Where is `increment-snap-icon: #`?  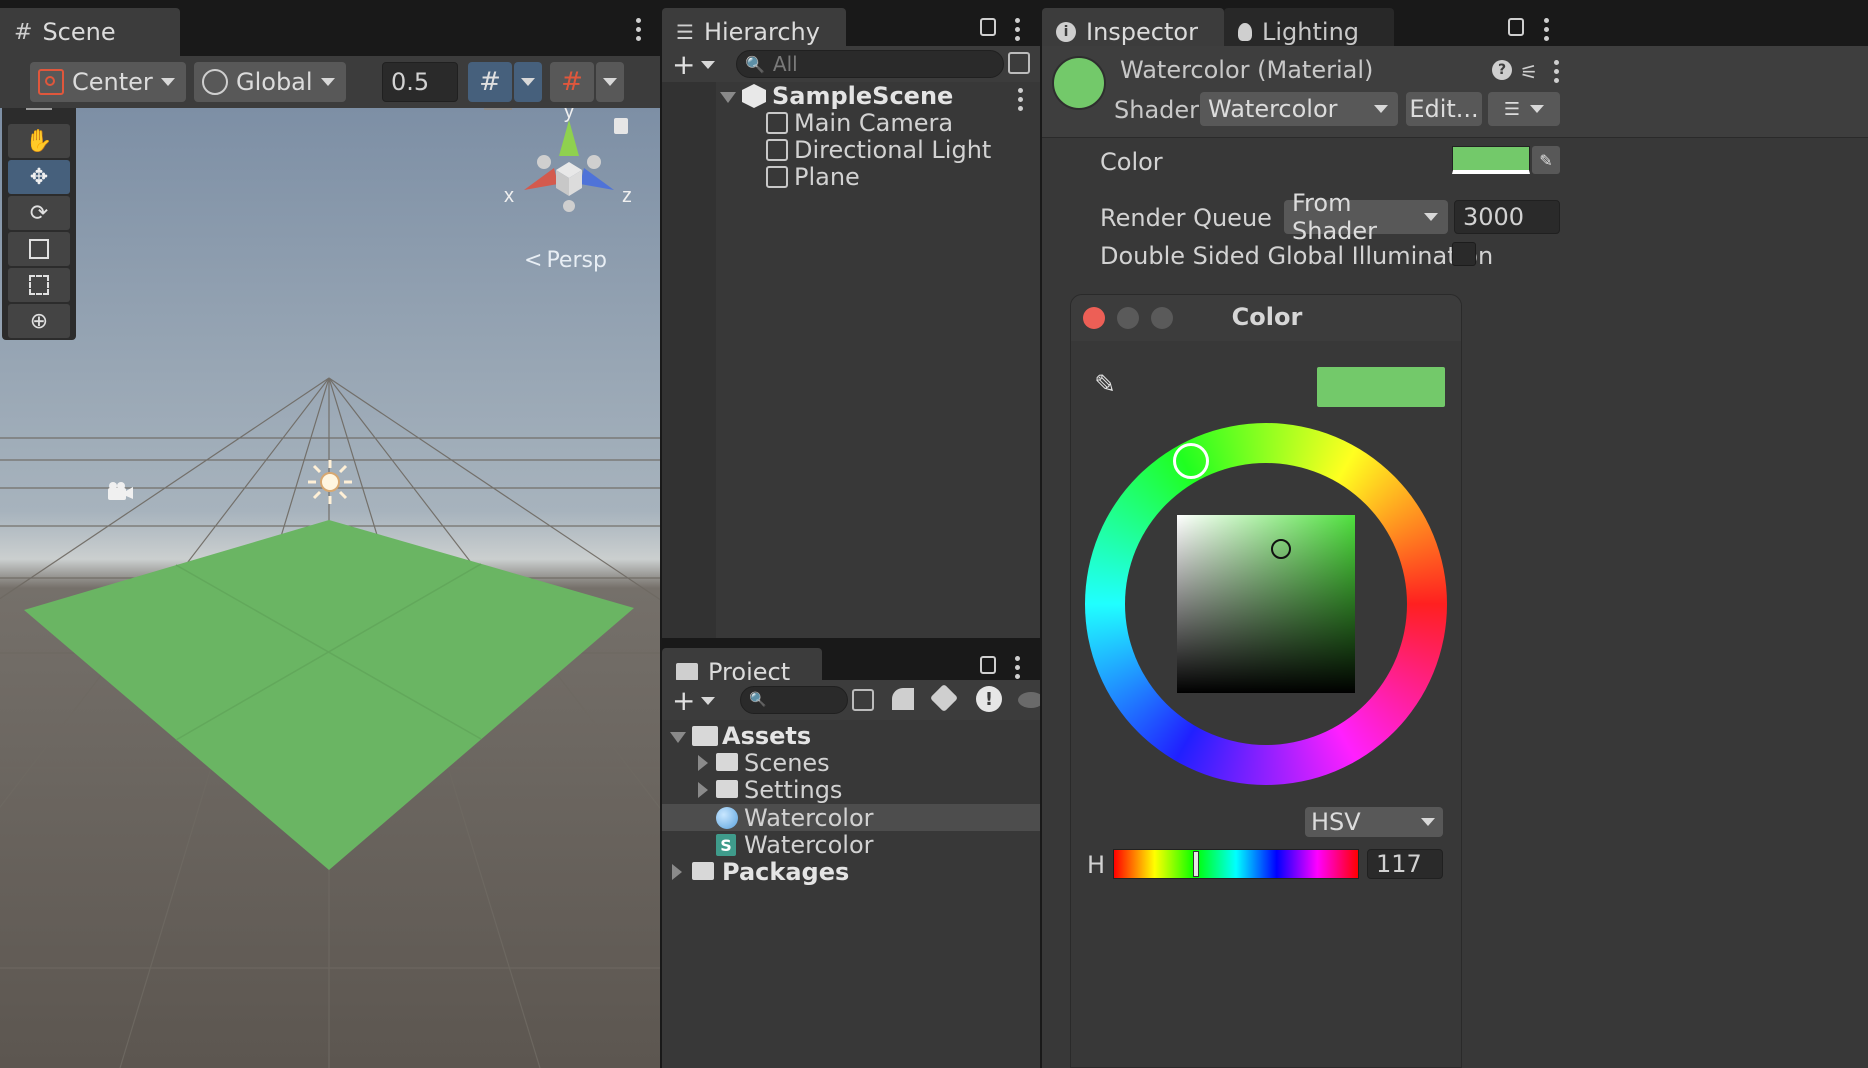
increment-snap-icon: # is located at coordinates (572, 82).